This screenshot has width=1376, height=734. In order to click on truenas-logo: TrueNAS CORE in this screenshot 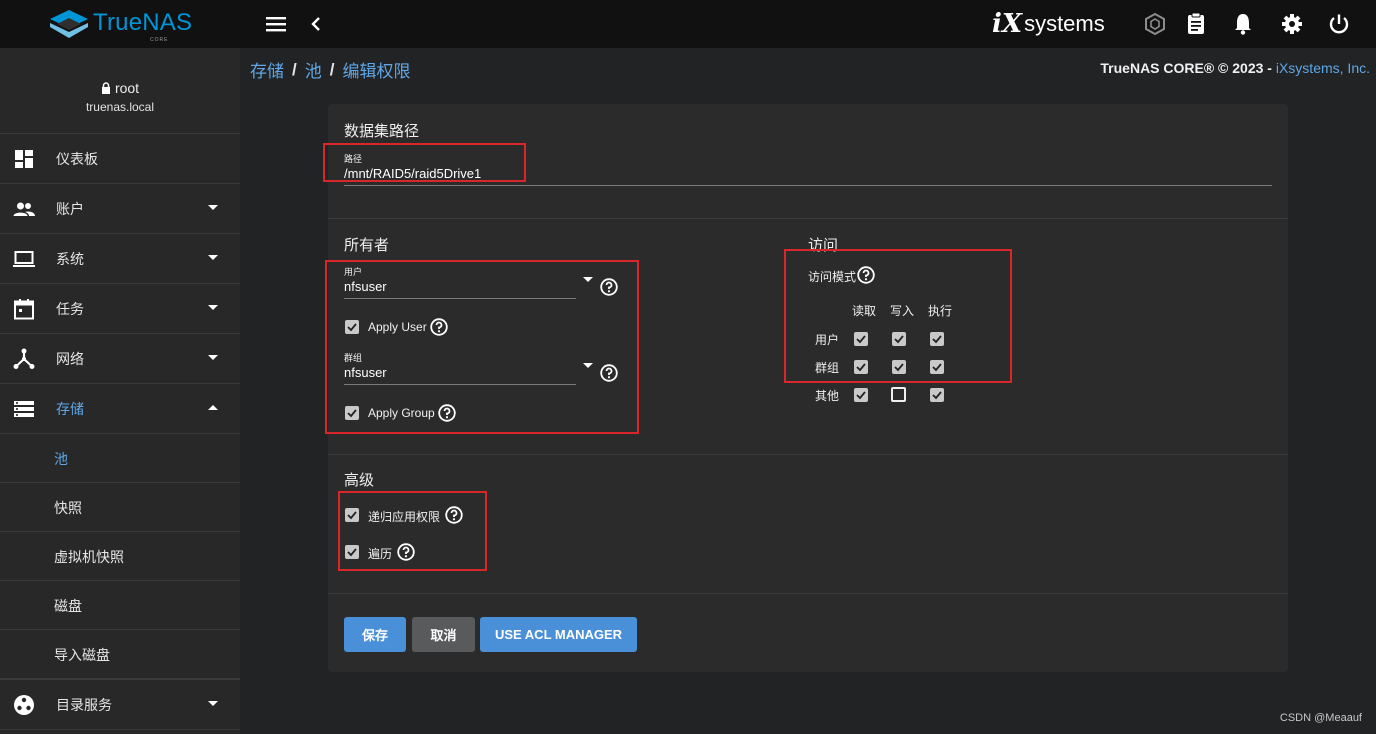, I will do `click(125, 25)`.